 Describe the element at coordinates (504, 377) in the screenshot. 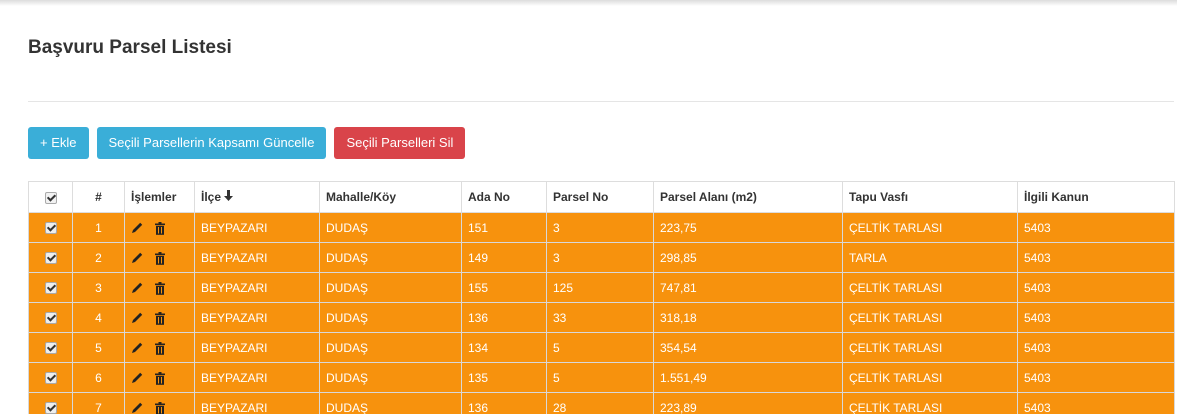

I see `row-block-no: 135` at that location.